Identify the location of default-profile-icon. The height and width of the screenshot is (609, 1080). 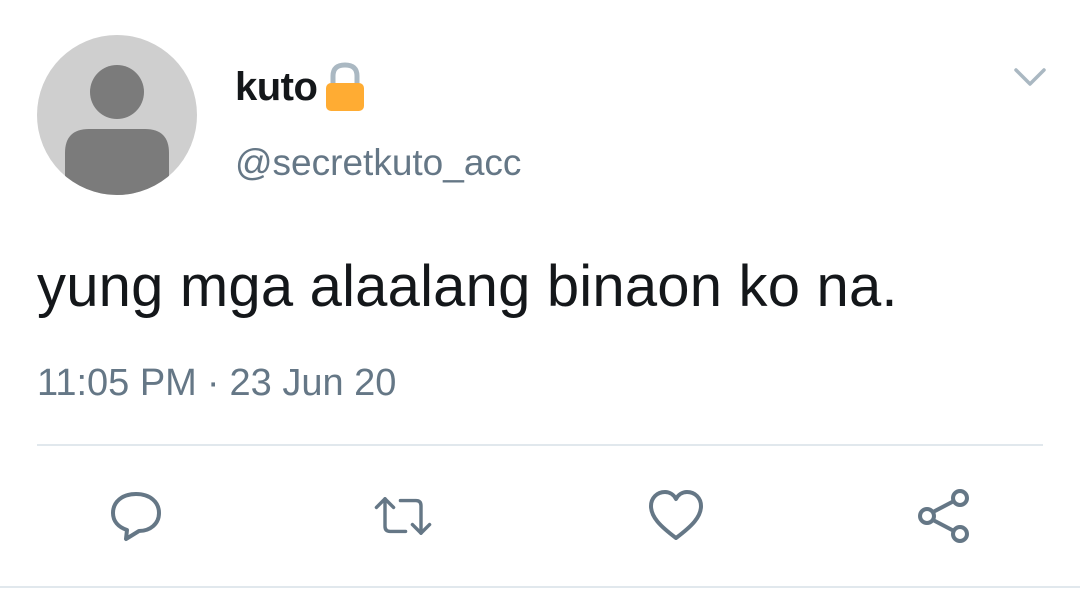
(117, 130).